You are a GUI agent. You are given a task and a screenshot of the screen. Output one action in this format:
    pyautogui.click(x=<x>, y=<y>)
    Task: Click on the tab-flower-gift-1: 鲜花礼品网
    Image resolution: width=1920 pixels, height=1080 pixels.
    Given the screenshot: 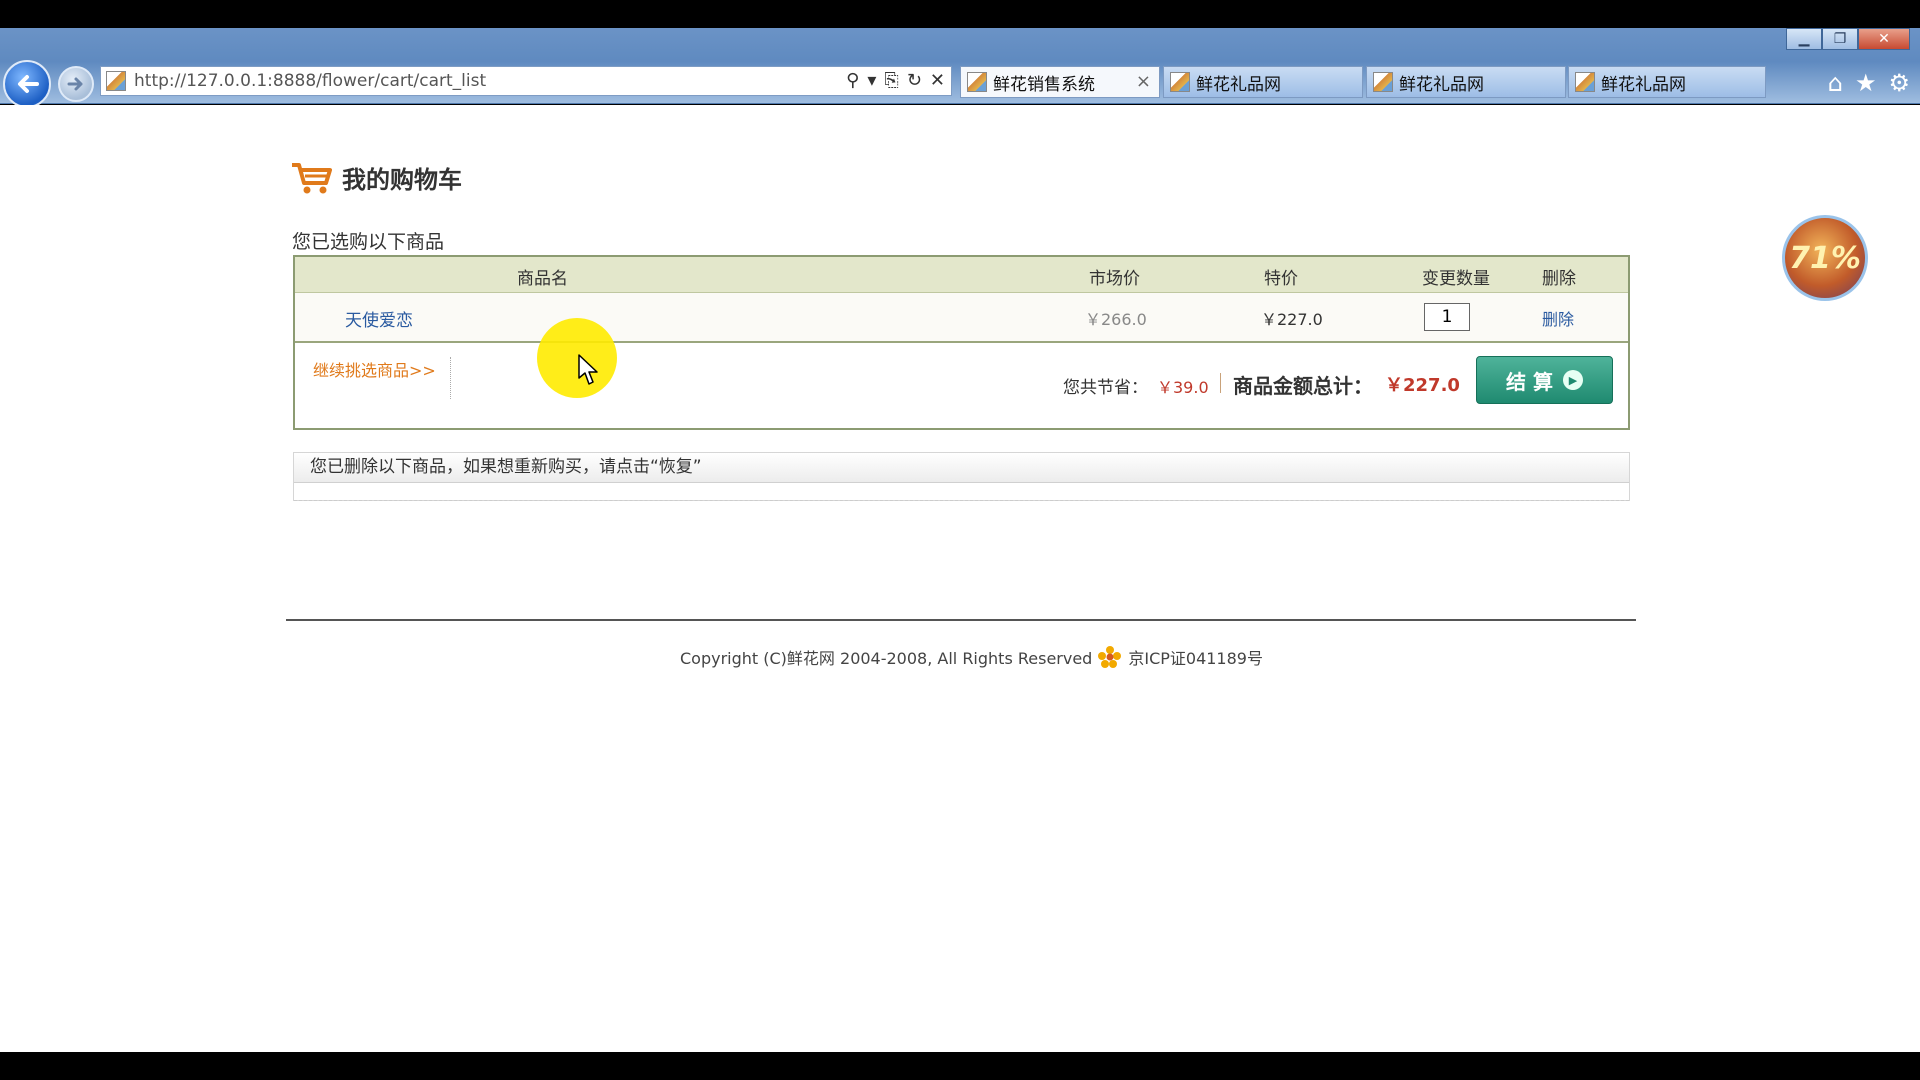 What is the action you would take?
    pyautogui.click(x=1263, y=82)
    